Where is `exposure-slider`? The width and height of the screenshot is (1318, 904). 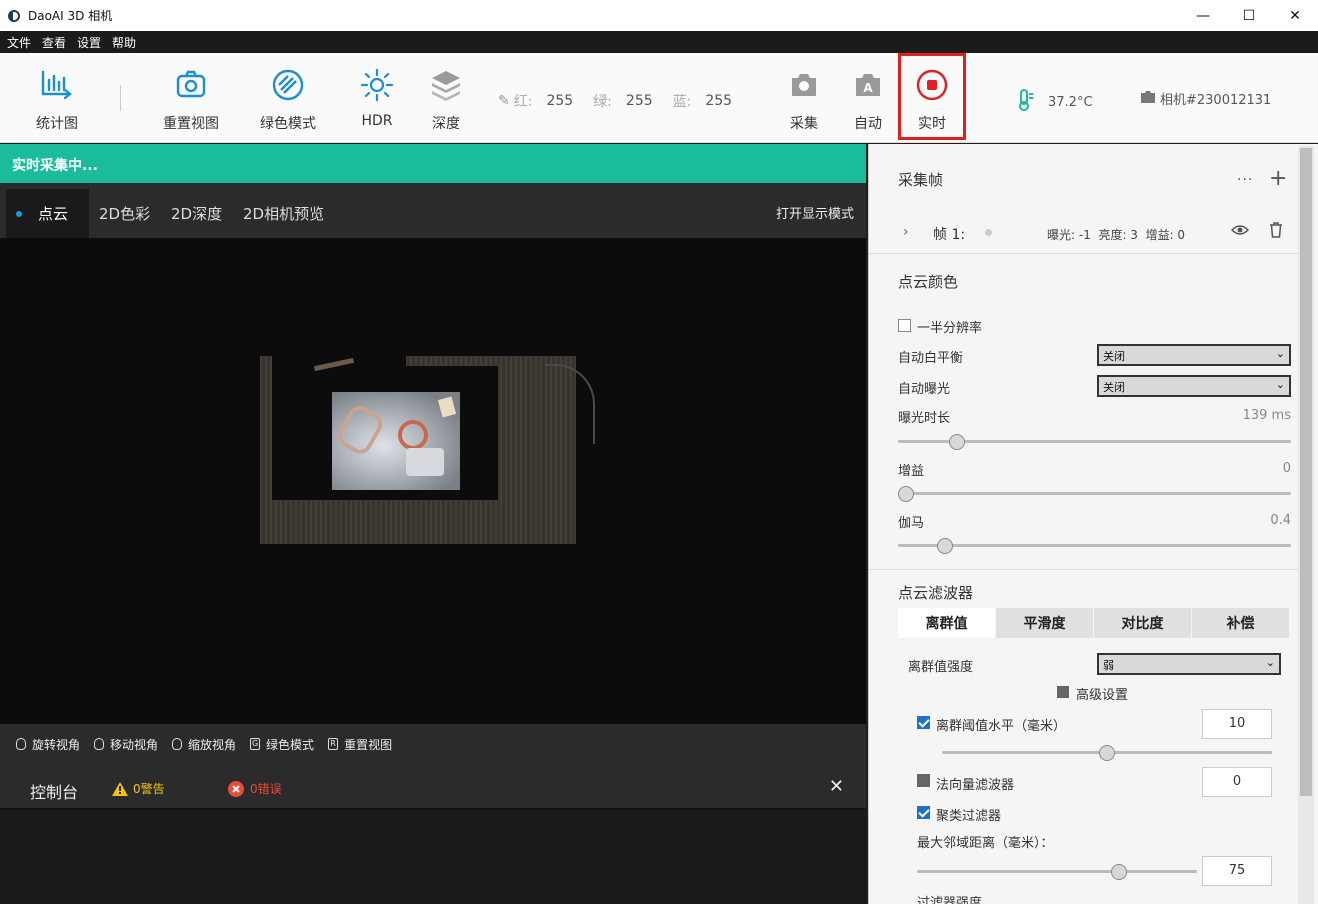
exposure-slider is located at coordinates (1094, 442).